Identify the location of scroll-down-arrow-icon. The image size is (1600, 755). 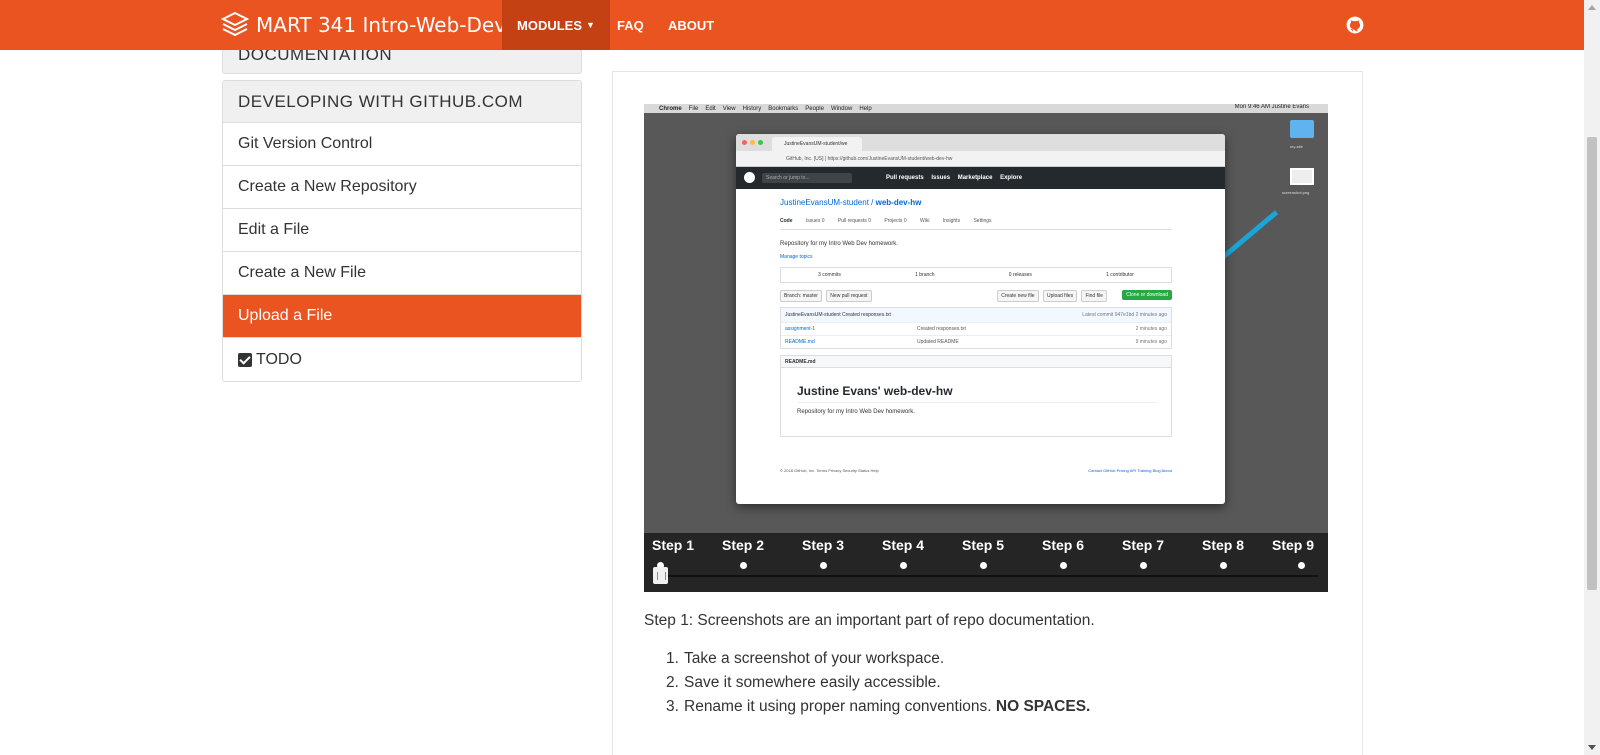
(1592, 747).